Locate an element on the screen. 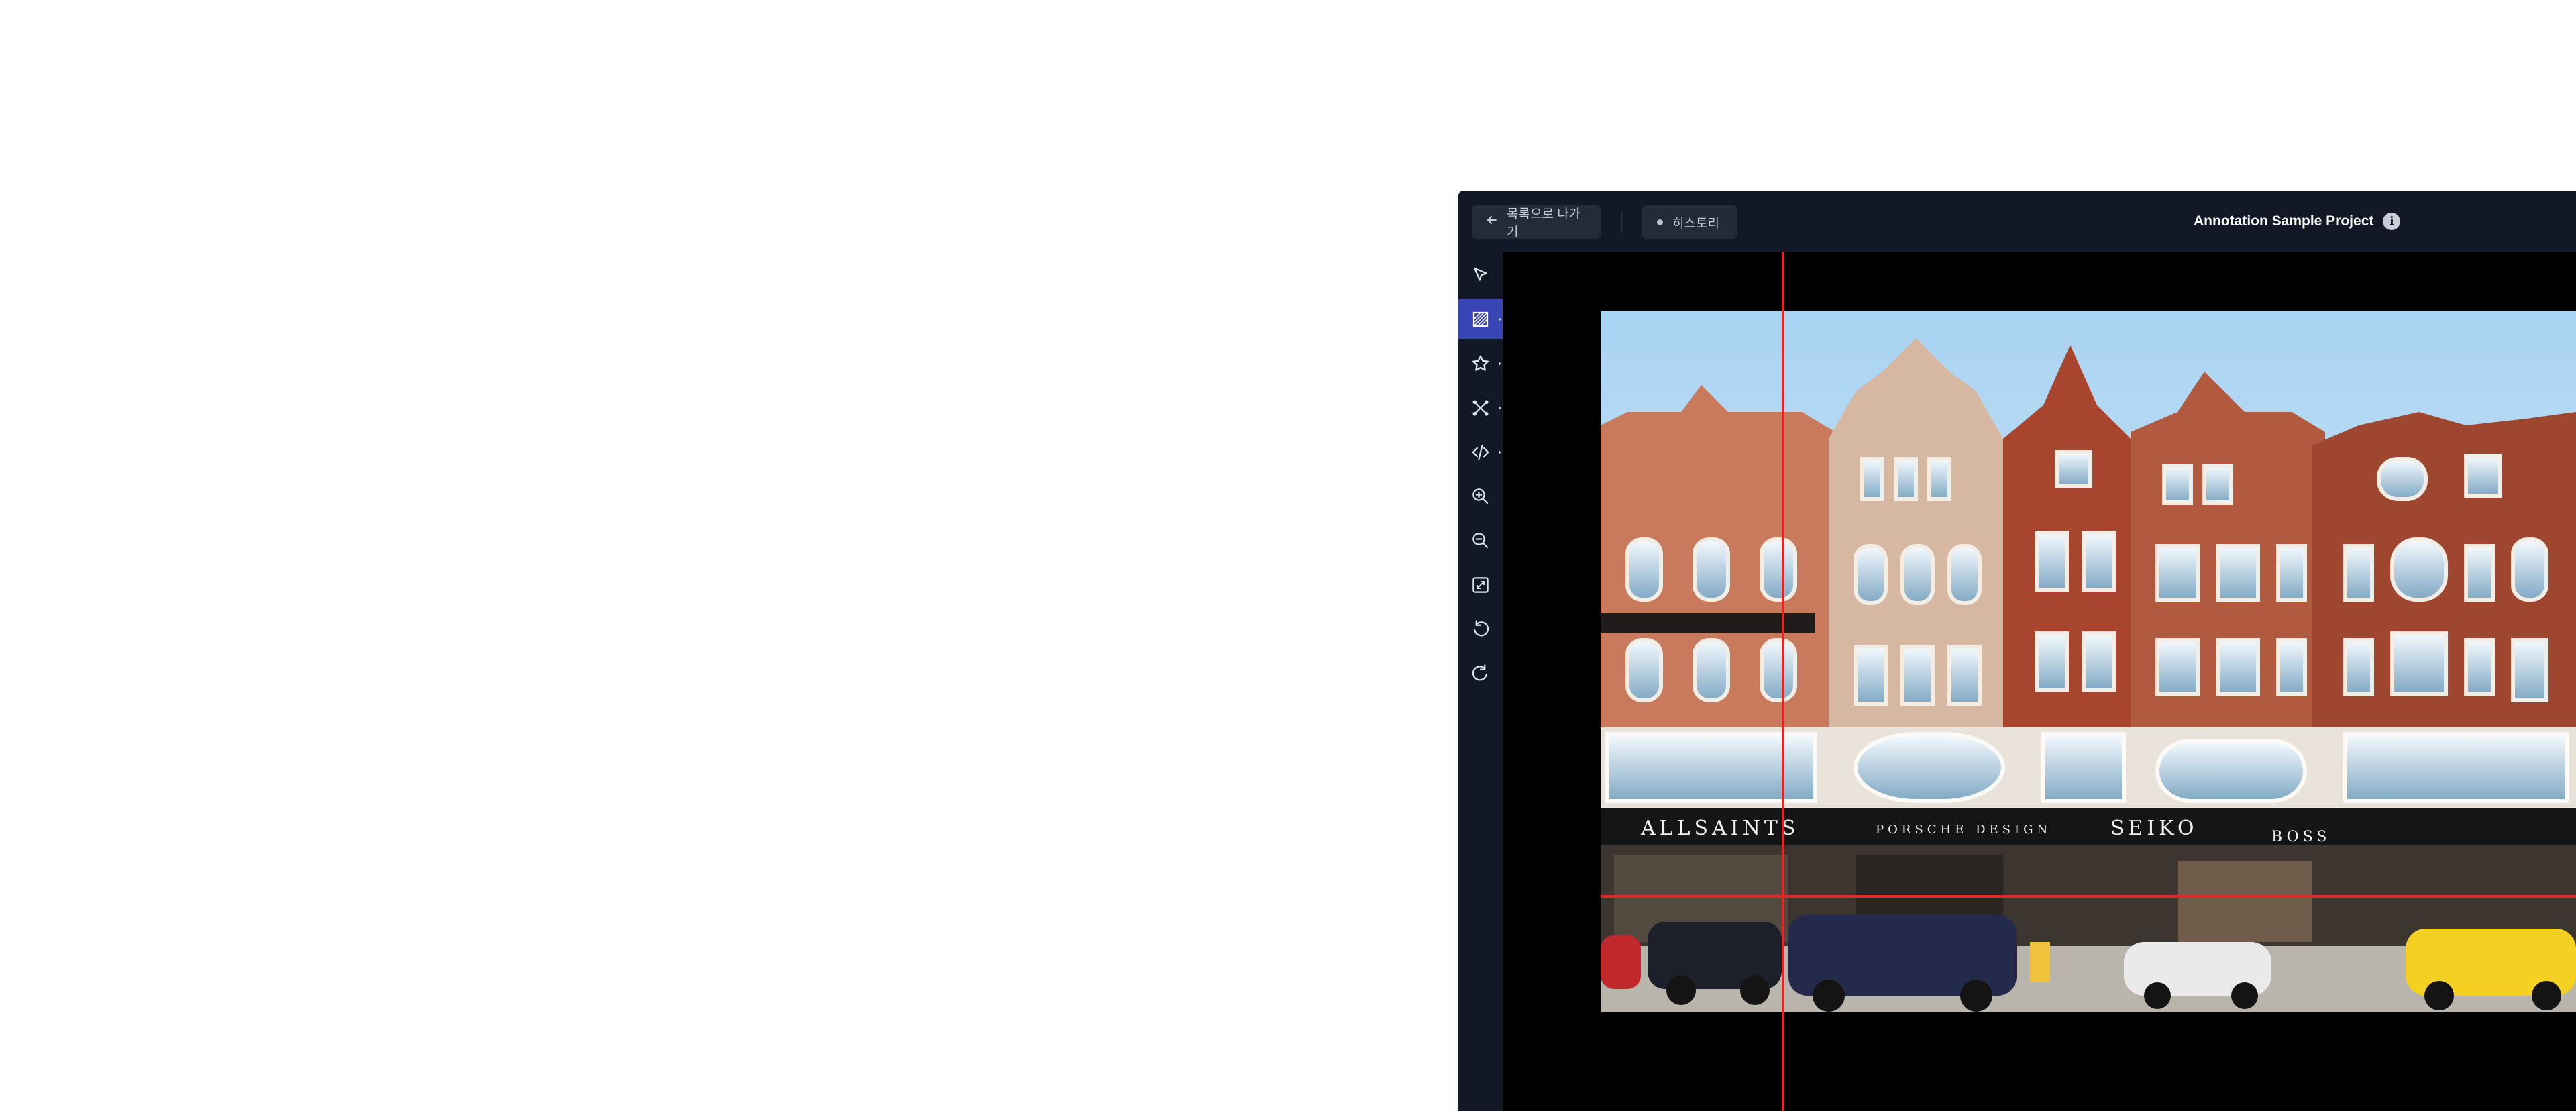  vertical-crosshair-guide is located at coordinates (1783, 681).